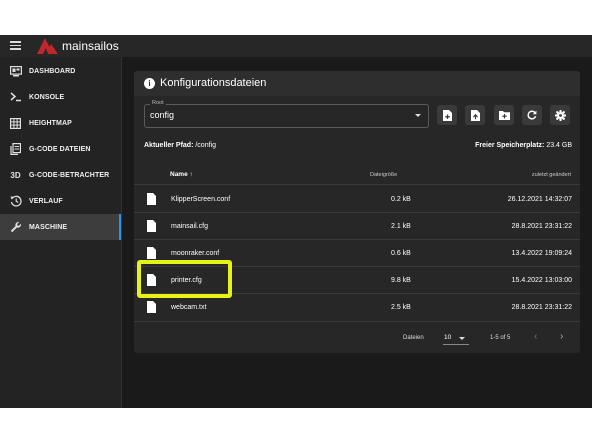  I want to click on file-size: 9.8 kB, so click(401, 280).